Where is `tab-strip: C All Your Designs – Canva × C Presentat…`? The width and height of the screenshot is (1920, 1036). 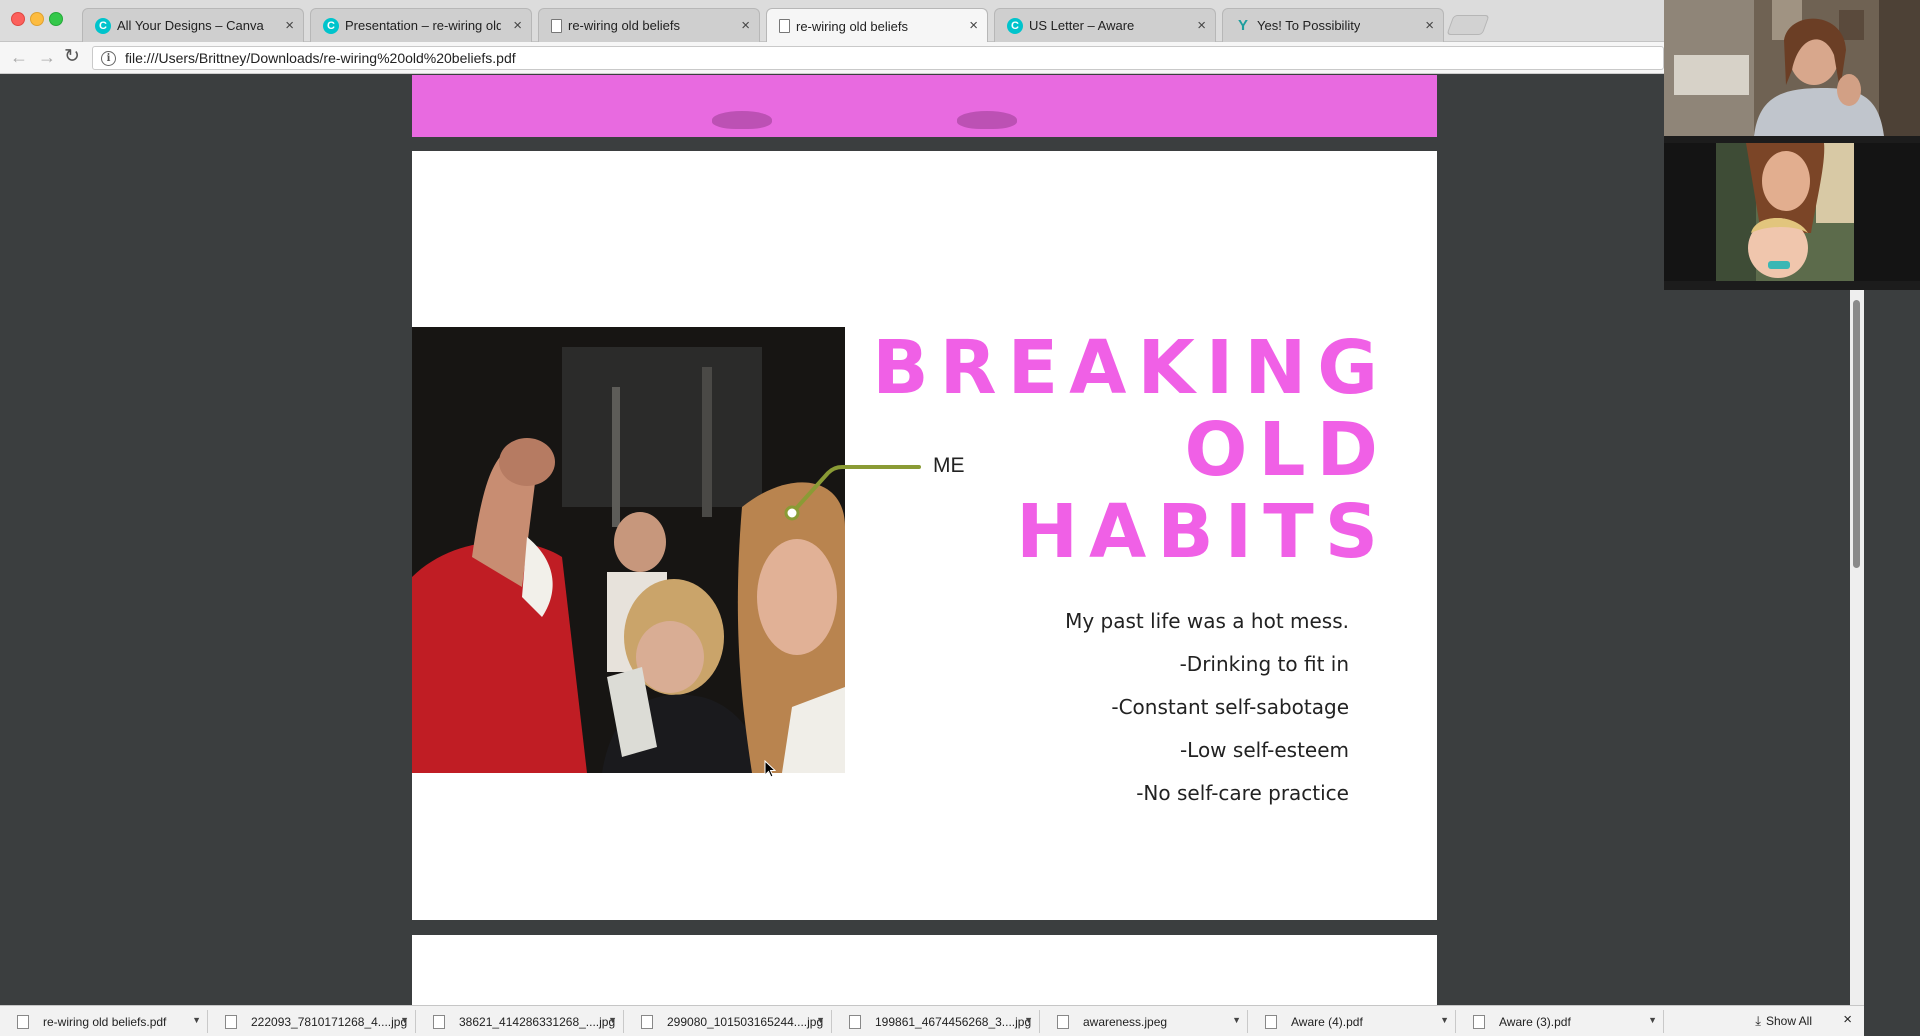 tab-strip: C All Your Designs – Canva × C Presentat… is located at coordinates (832, 21).